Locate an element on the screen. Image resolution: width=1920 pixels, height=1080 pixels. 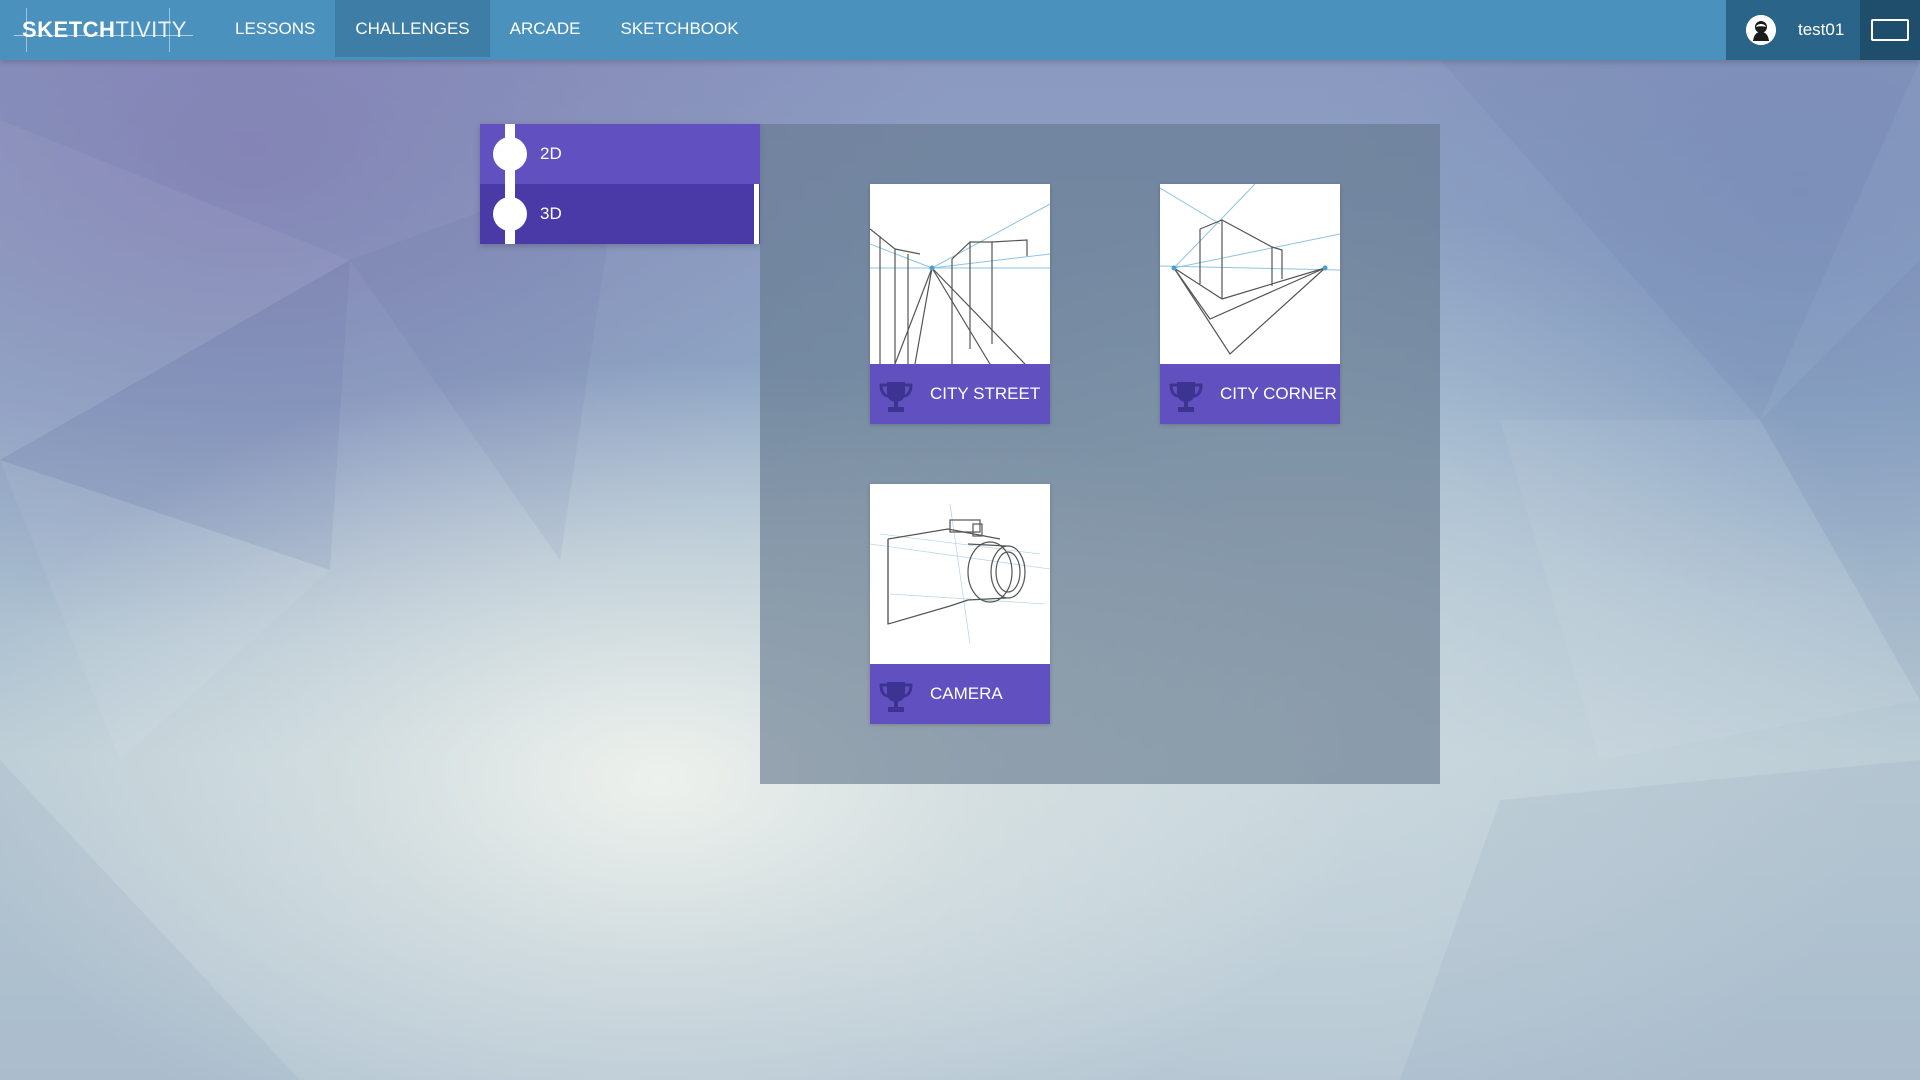
nav-challenges: CHALLENGES is located at coordinates (412, 28).